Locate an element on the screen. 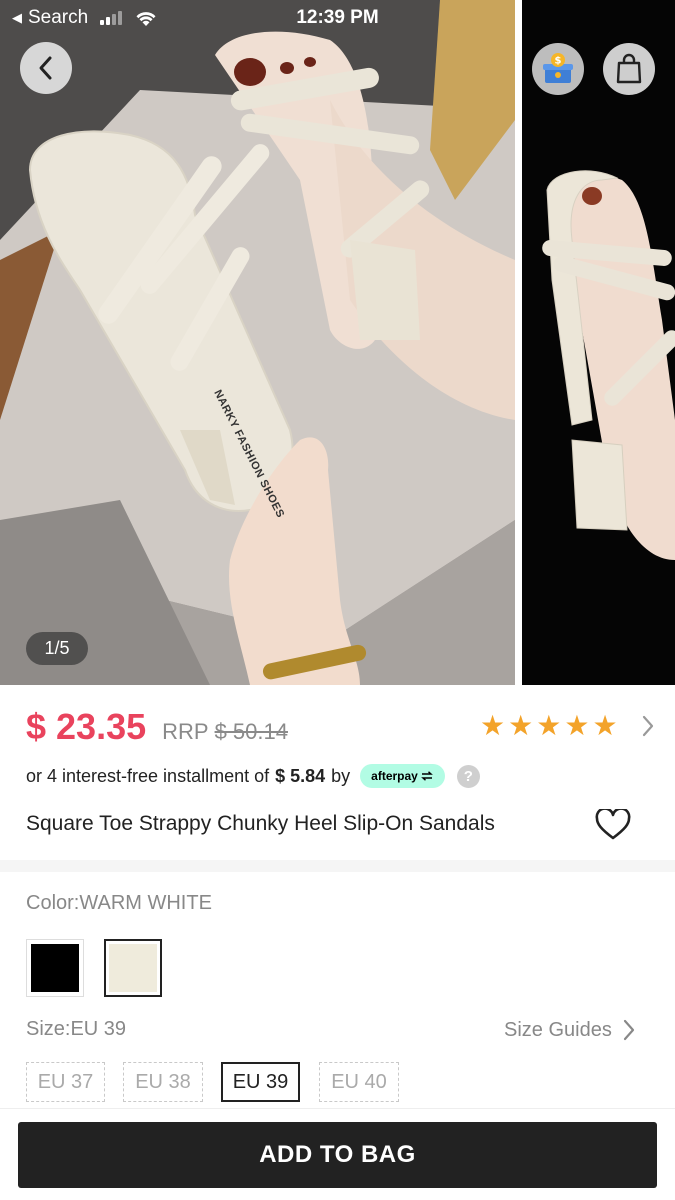  bottom-action-bar: ADD TO BAG is located at coordinates (337, 1154).